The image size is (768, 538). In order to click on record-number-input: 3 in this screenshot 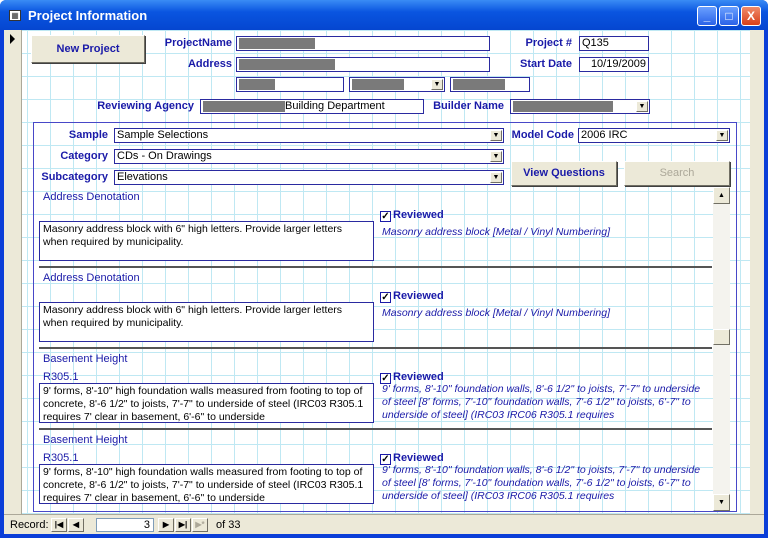, I will do `click(125, 525)`.